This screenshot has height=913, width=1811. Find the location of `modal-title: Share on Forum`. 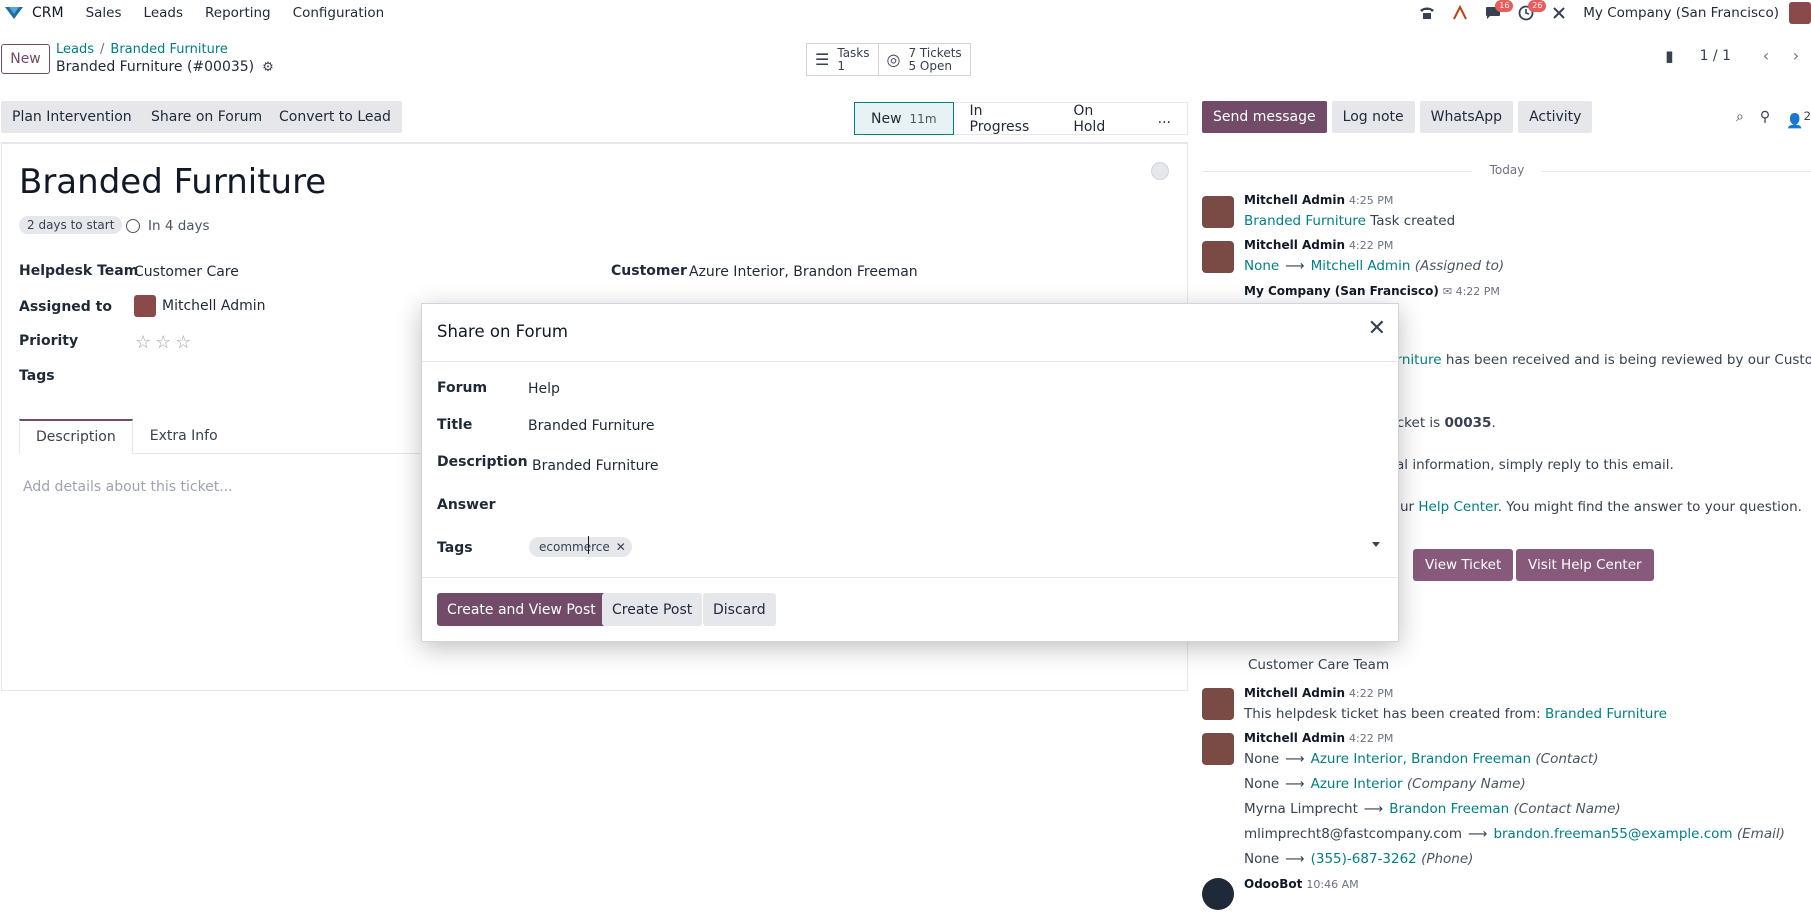

modal-title: Share on Forum is located at coordinates (502, 331).